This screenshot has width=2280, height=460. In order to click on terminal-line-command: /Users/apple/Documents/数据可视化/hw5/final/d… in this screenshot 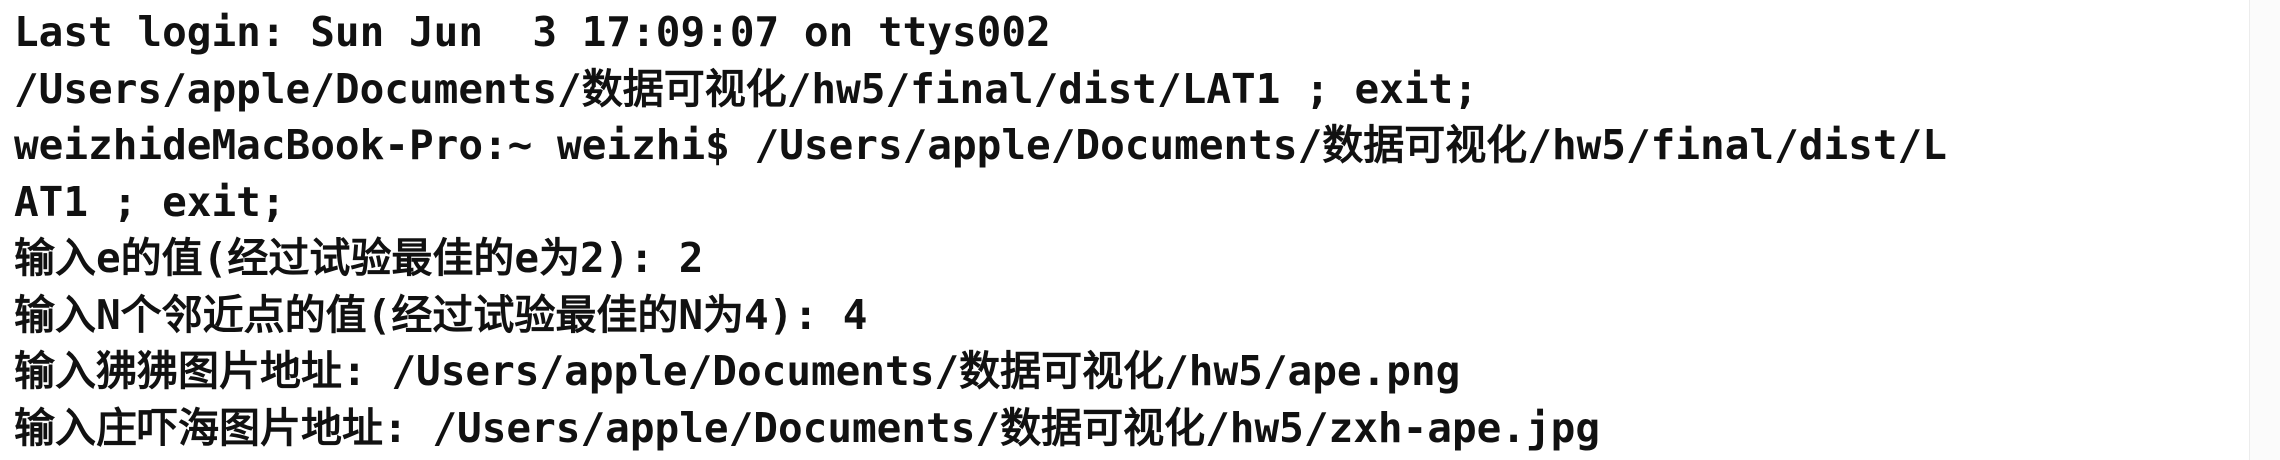, I will do `click(746, 88)`.